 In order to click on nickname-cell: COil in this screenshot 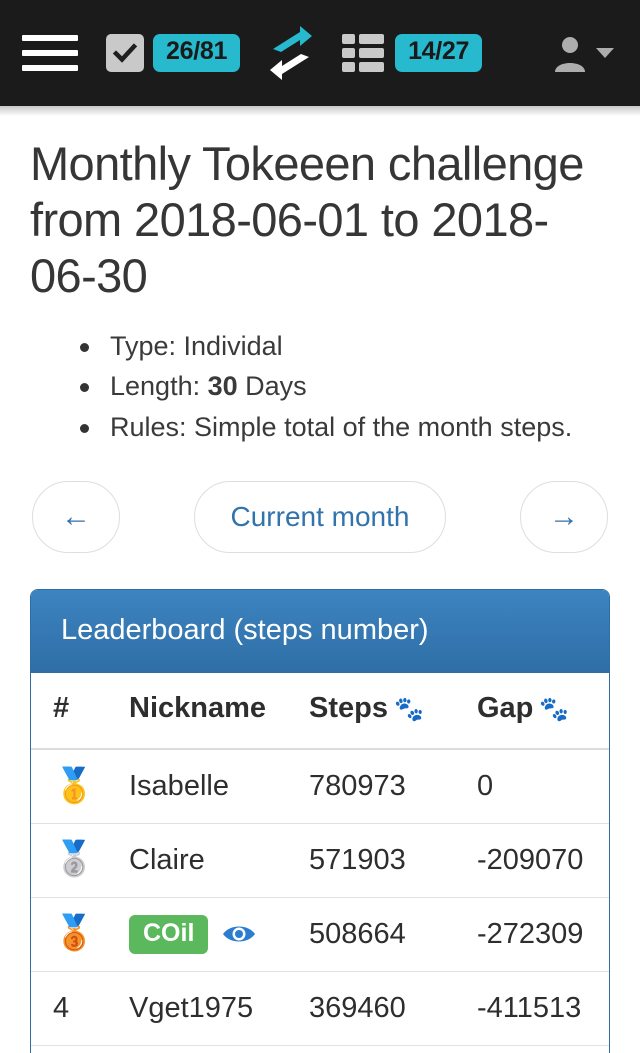, I will do `click(213, 934)`.